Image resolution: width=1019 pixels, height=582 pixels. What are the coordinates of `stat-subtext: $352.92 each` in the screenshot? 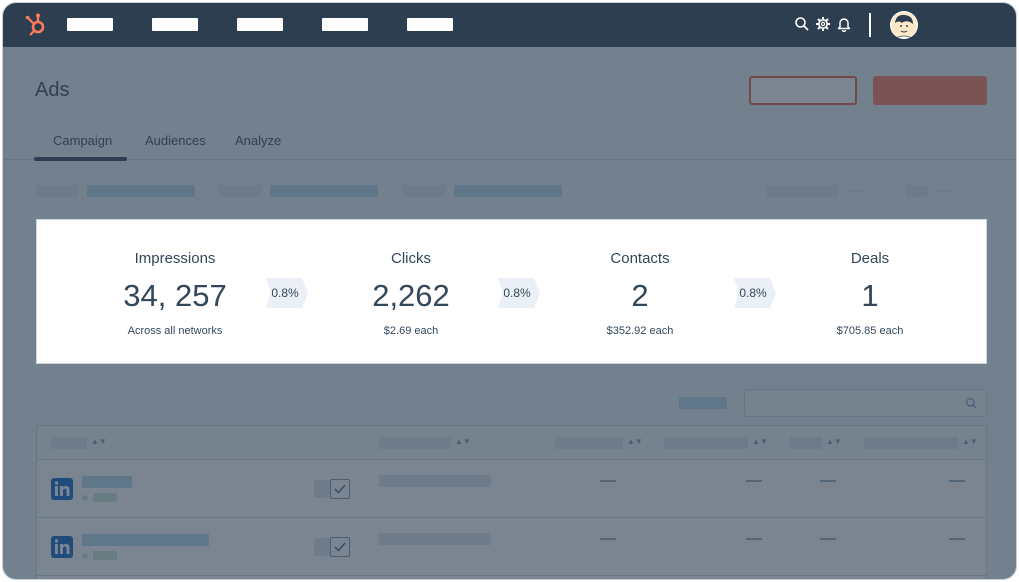 It's located at (640, 331).